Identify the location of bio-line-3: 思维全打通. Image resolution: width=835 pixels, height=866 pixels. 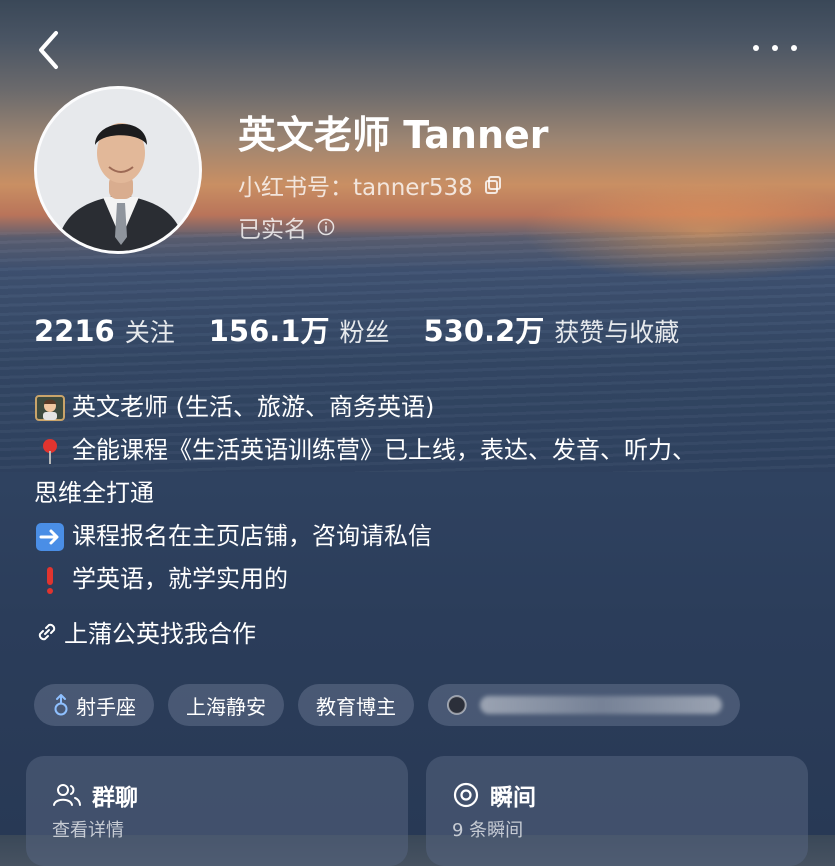
(94, 493).